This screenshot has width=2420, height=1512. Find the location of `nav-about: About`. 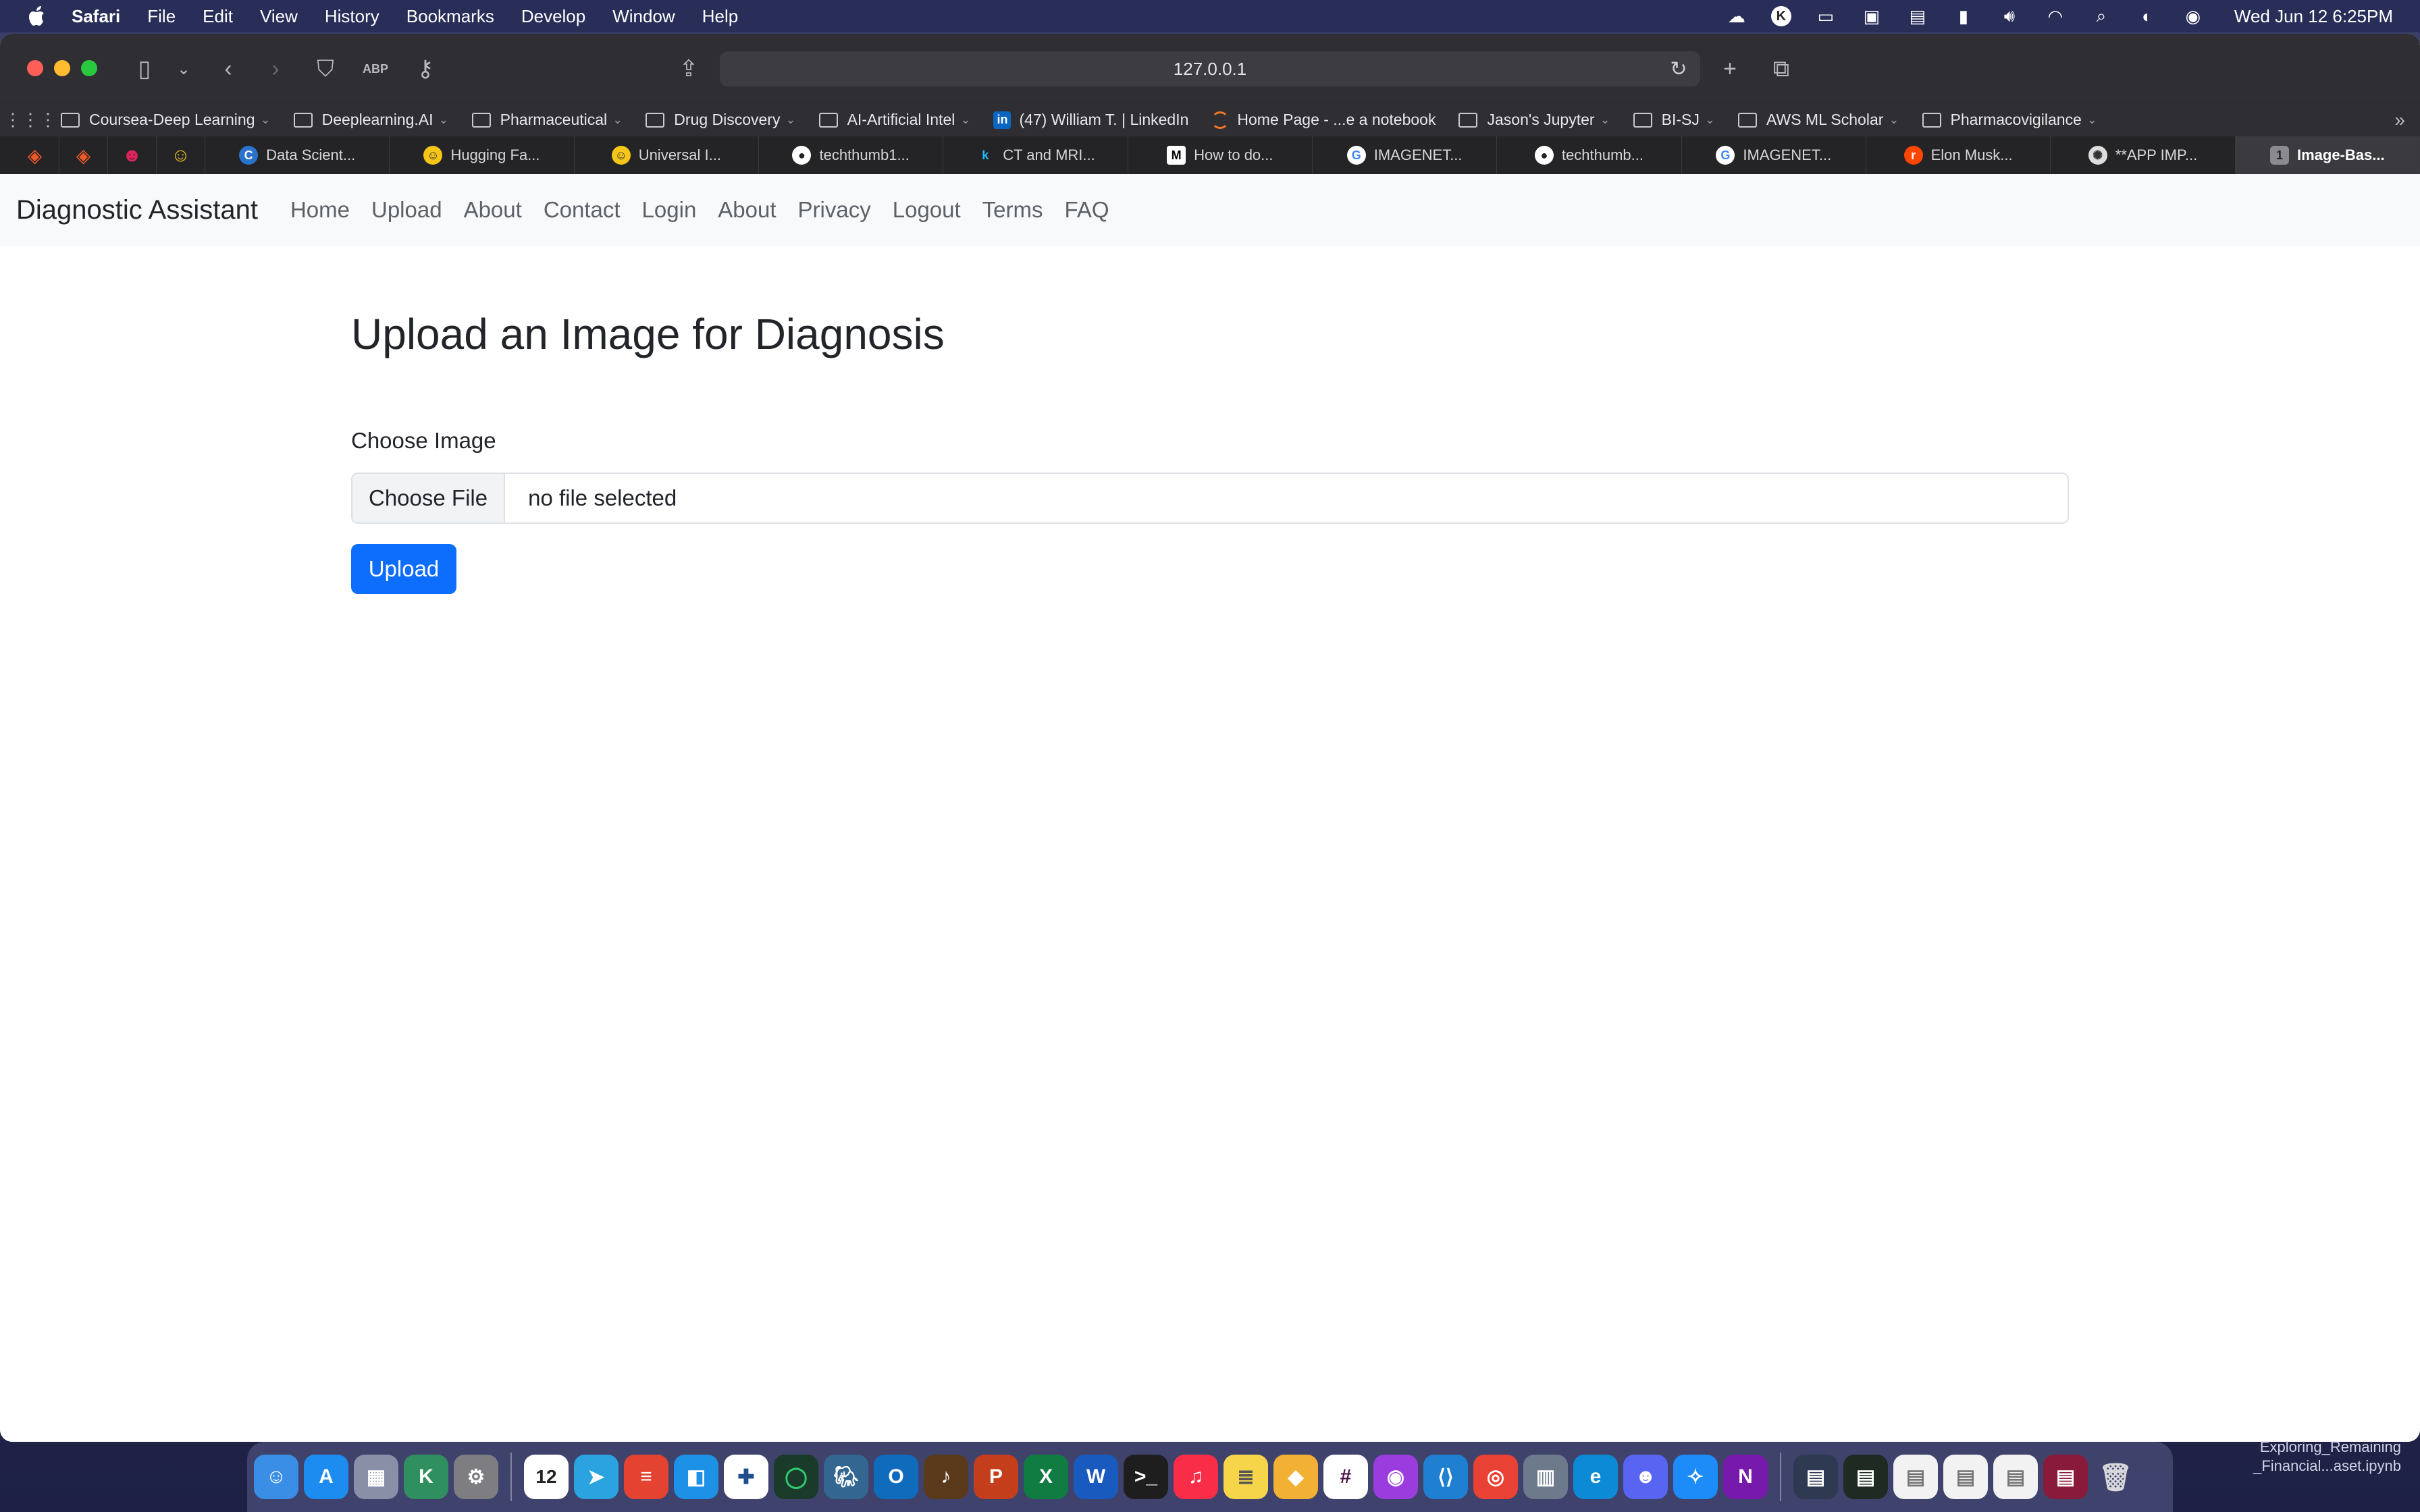

nav-about: About is located at coordinates (493, 210).